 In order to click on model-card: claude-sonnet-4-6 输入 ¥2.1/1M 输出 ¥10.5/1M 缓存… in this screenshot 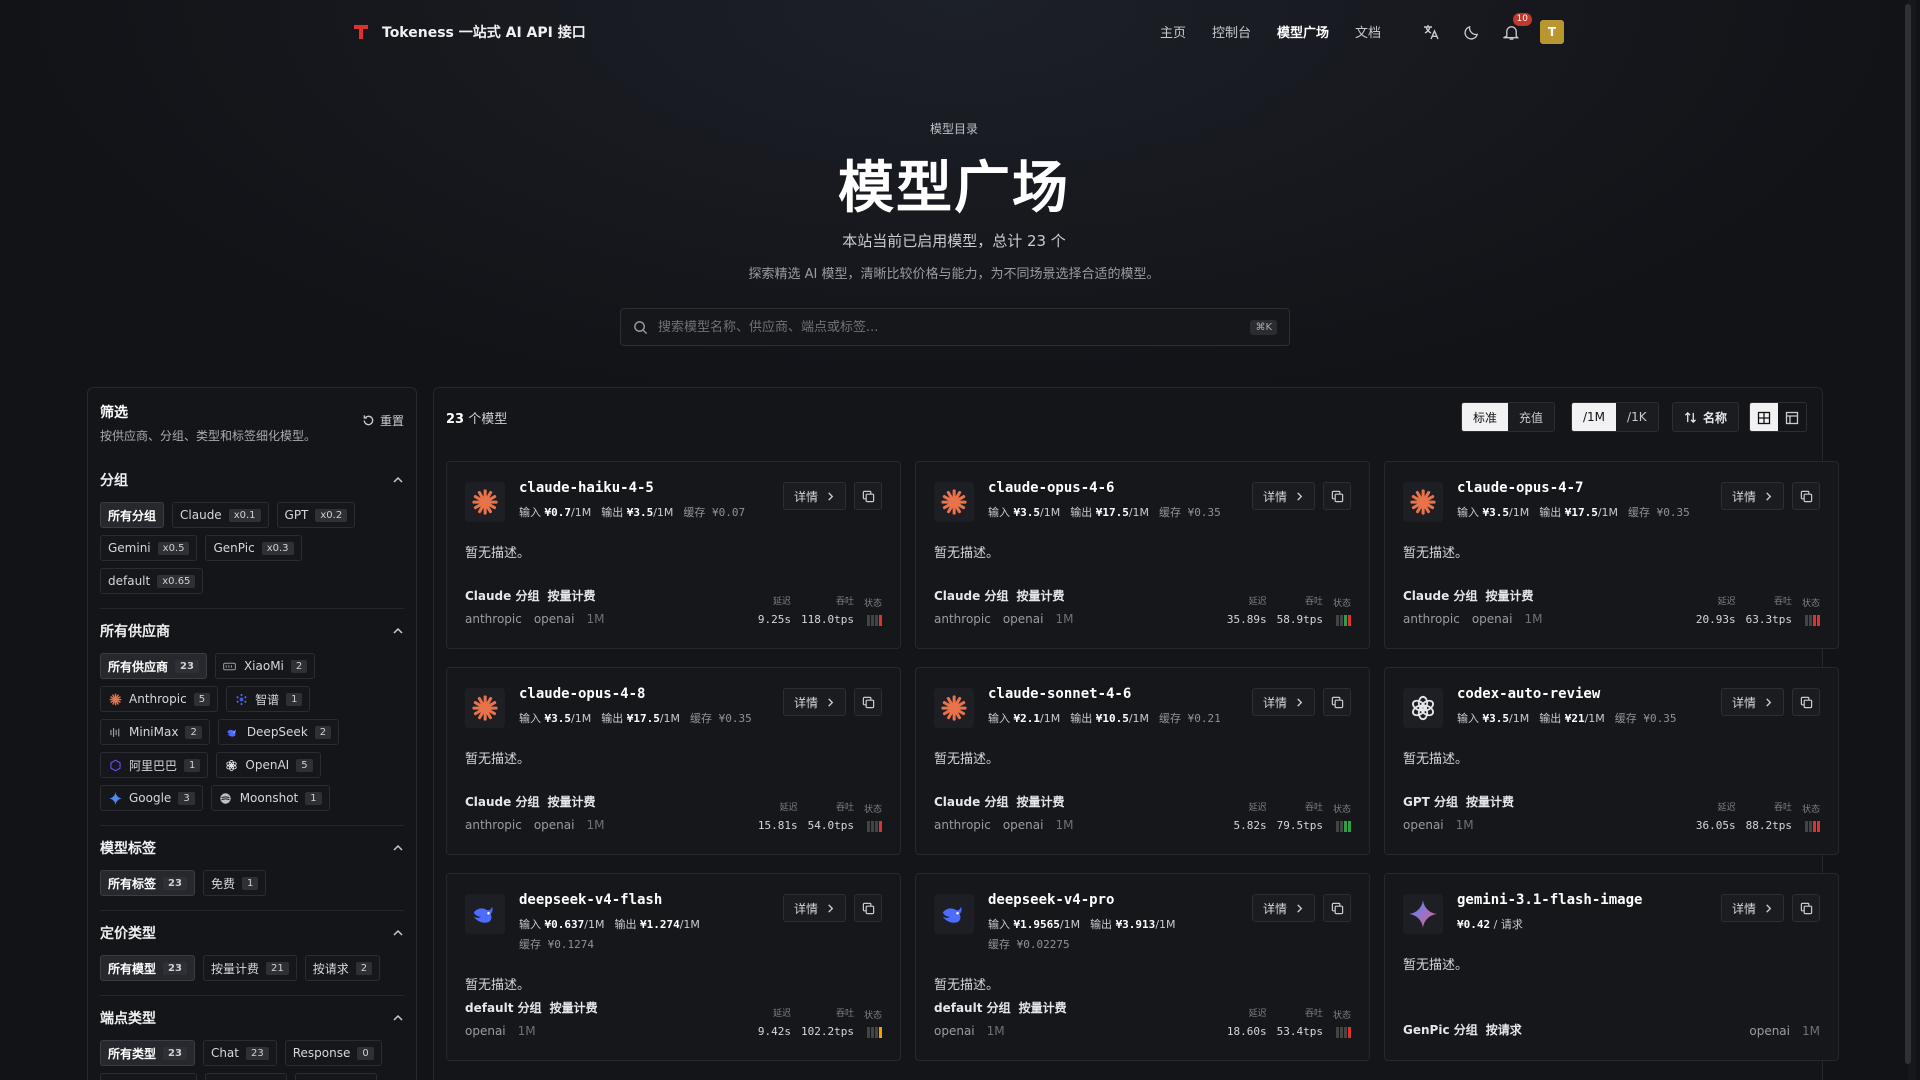, I will do `click(1142, 761)`.